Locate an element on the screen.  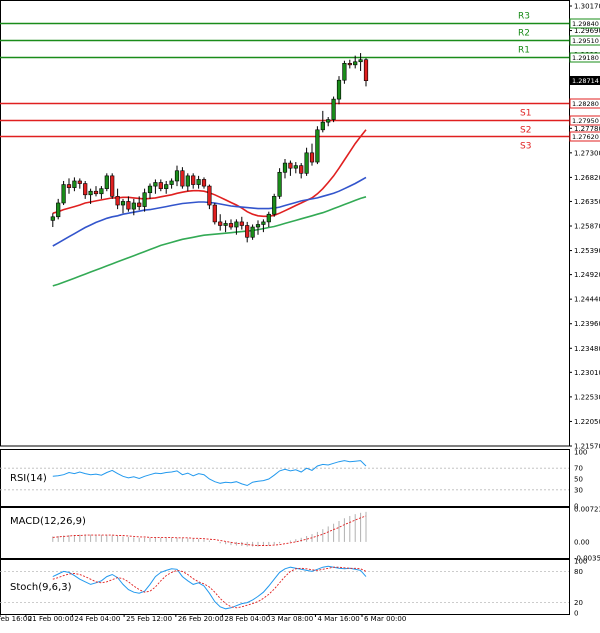
time-tick-label: 25 Feb 12:00 is located at coordinates (149, 619).